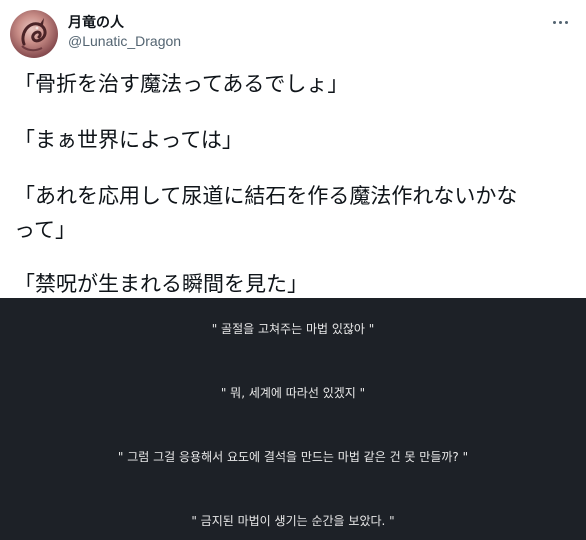 The image size is (586, 540). I want to click on translation-line: " 골절을 고쳐주는 마법 있잖아 ", so click(293, 329).